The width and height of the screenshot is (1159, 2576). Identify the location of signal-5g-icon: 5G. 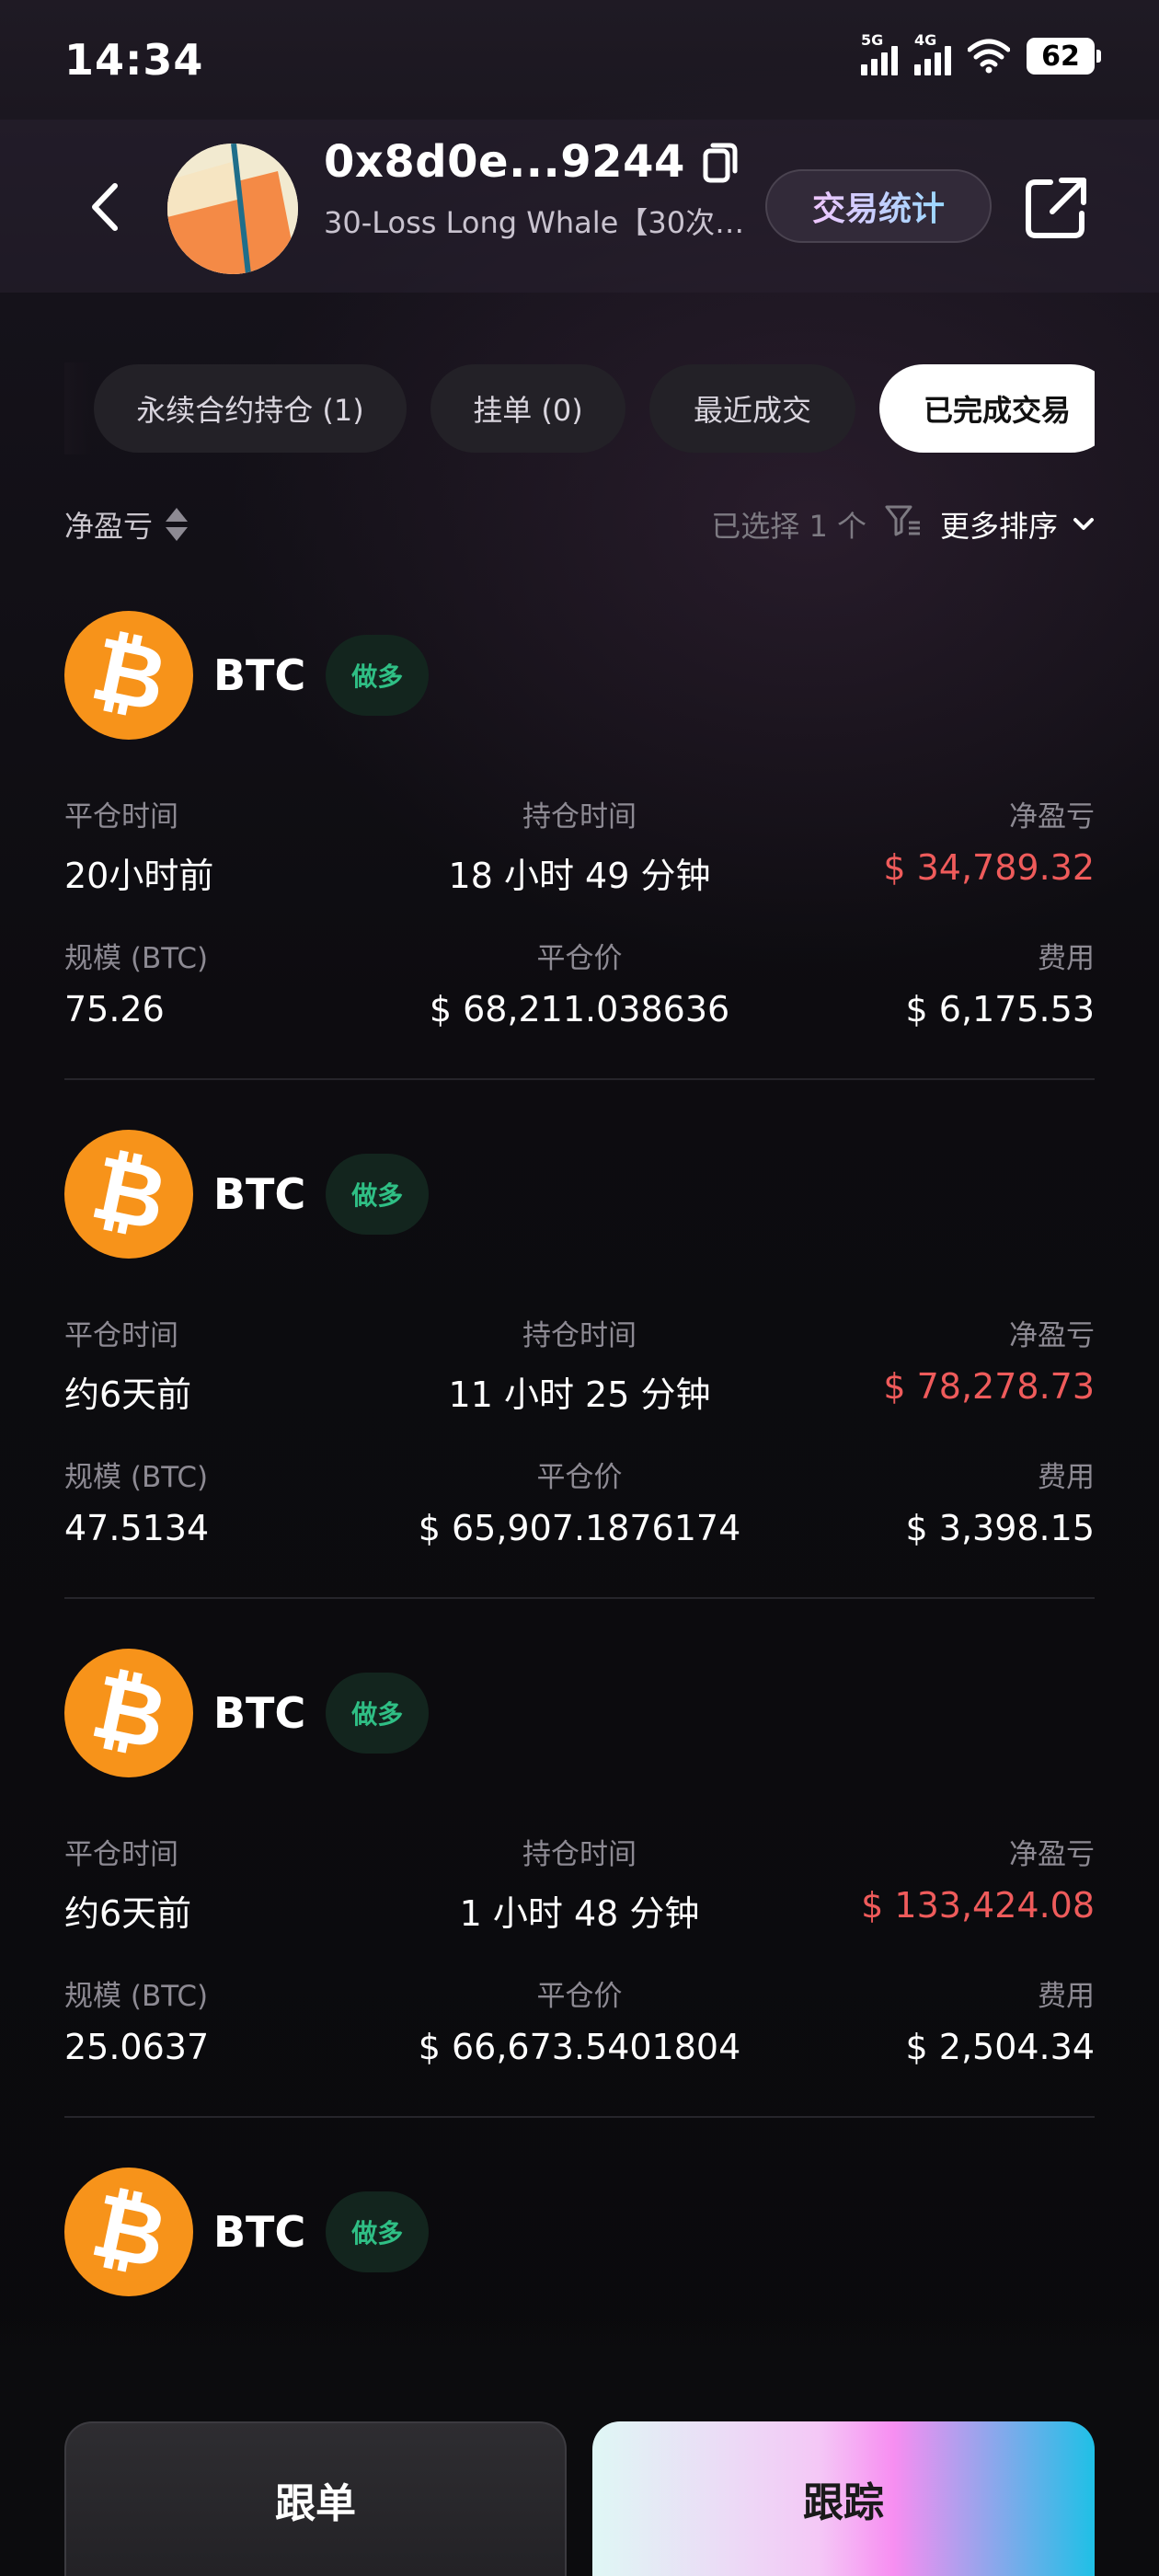
(879, 53).